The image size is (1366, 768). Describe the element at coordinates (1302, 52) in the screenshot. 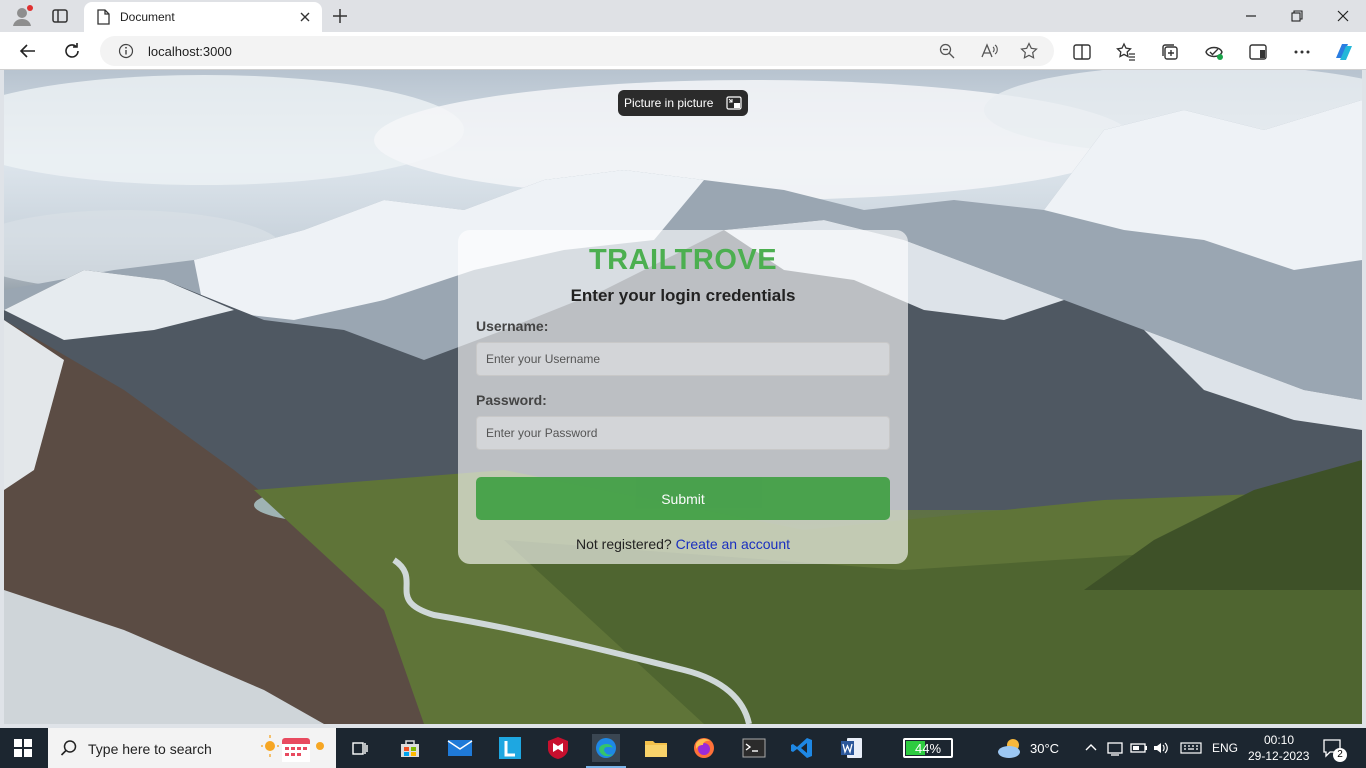

I see `more-options-icon` at that location.